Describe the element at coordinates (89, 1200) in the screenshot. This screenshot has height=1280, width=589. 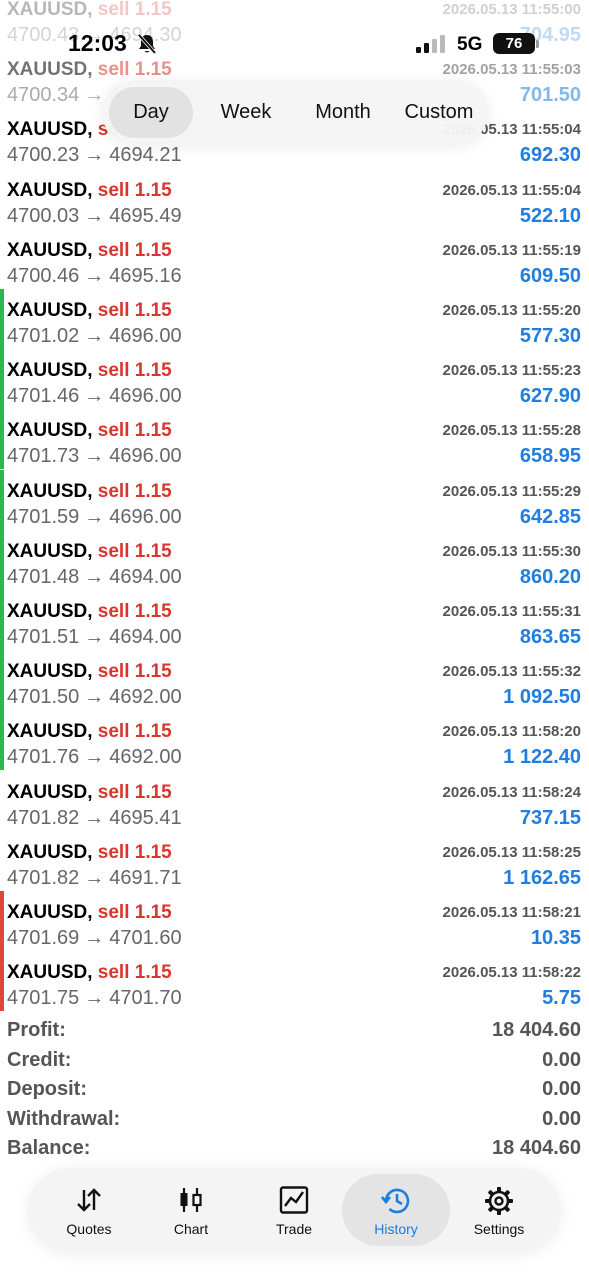
I see `quotes-icon` at that location.